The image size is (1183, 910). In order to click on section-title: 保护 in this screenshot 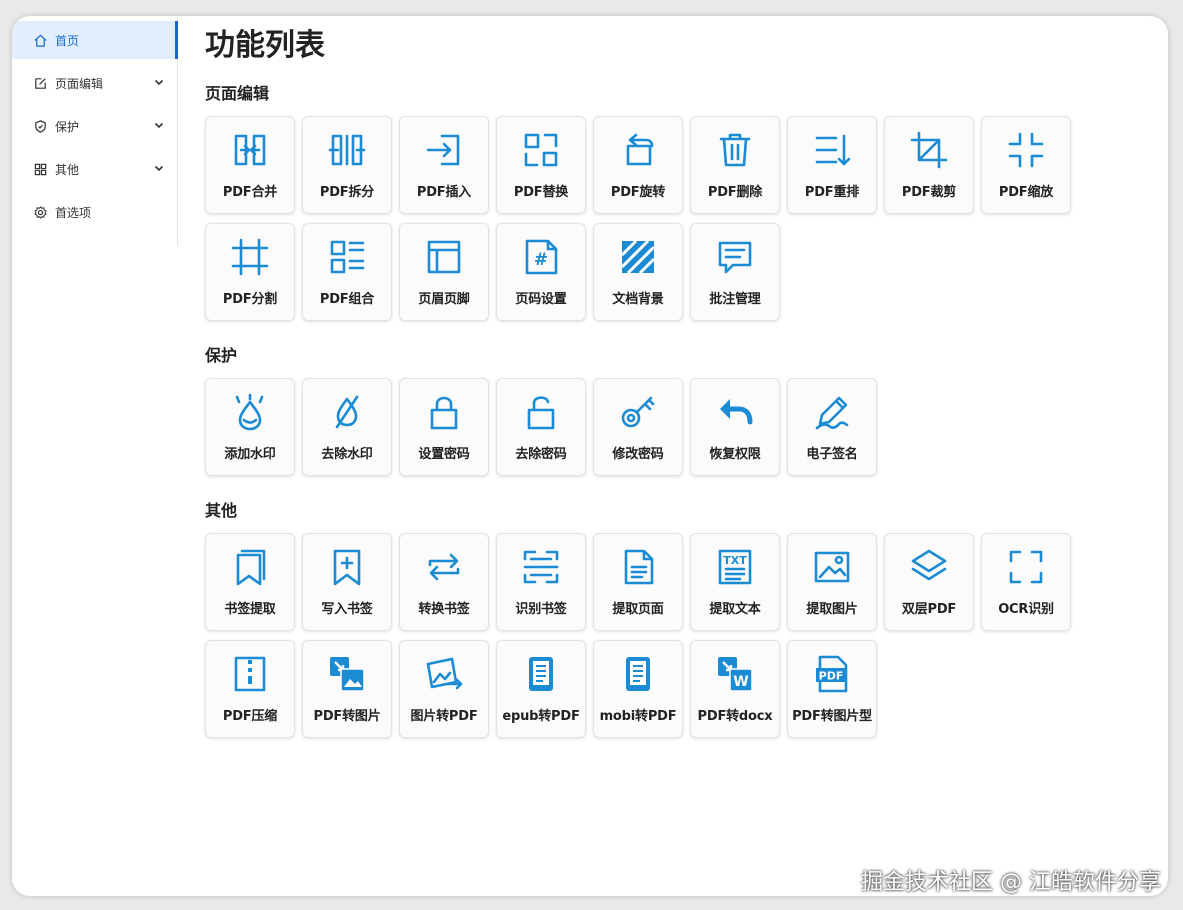, I will do `click(221, 355)`.